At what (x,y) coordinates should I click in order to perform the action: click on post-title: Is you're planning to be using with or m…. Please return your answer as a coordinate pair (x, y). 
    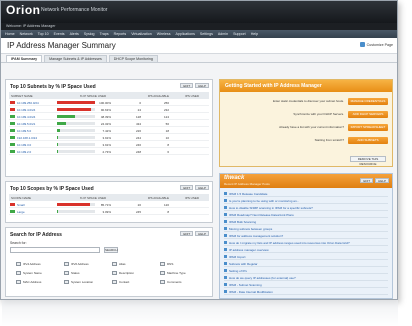
    Looking at the image, I should click on (264, 201).